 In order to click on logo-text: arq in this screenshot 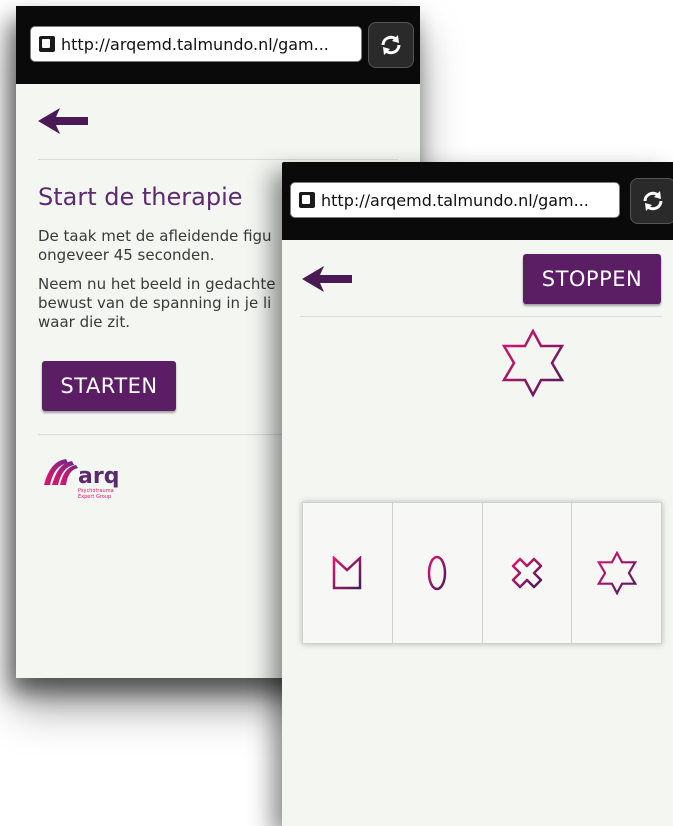, I will do `click(98, 476)`.